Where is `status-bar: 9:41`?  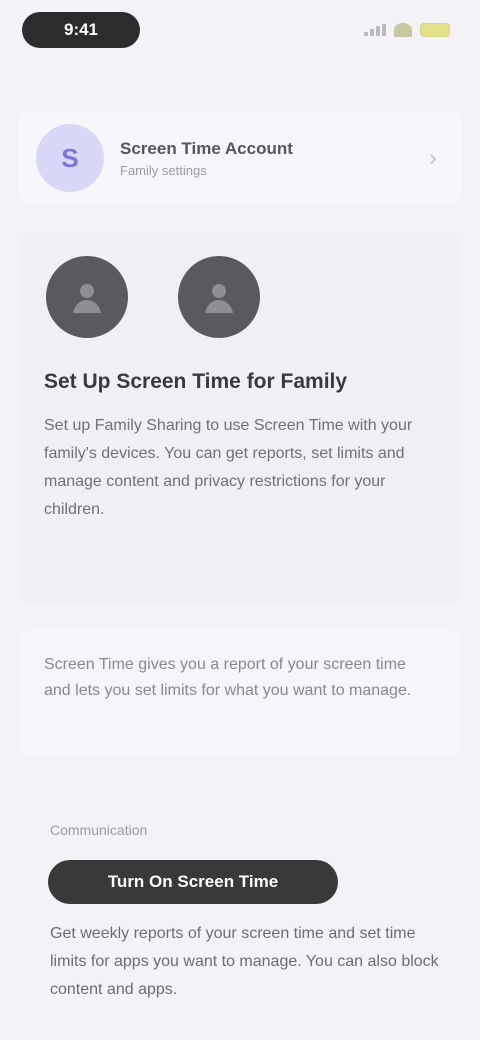
status-bar: 9:41 is located at coordinates (240, 32).